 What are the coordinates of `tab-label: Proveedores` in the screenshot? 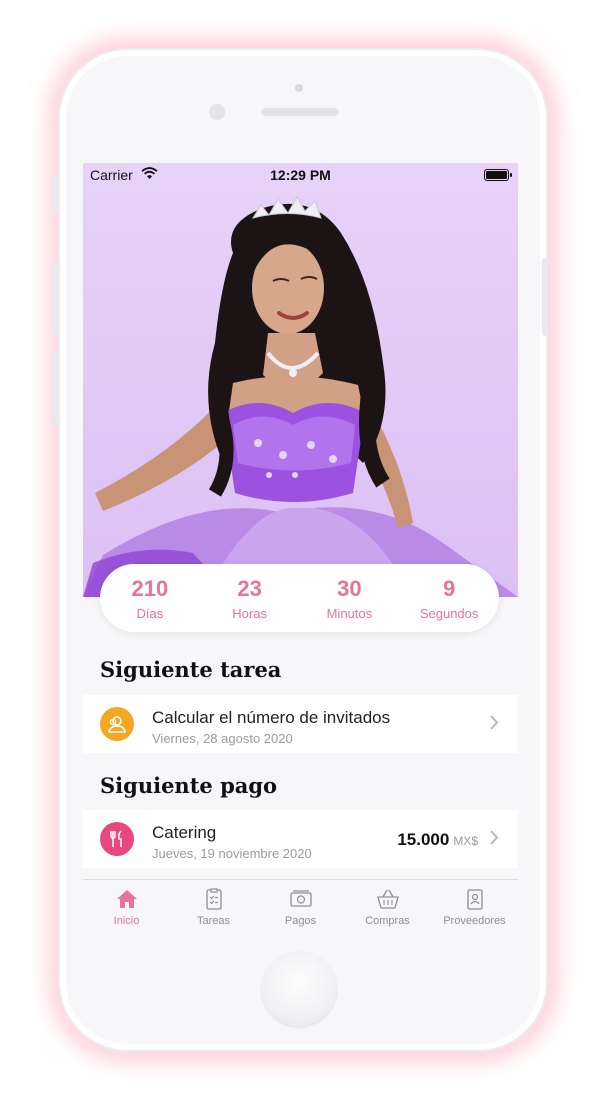 It's located at (474, 921).